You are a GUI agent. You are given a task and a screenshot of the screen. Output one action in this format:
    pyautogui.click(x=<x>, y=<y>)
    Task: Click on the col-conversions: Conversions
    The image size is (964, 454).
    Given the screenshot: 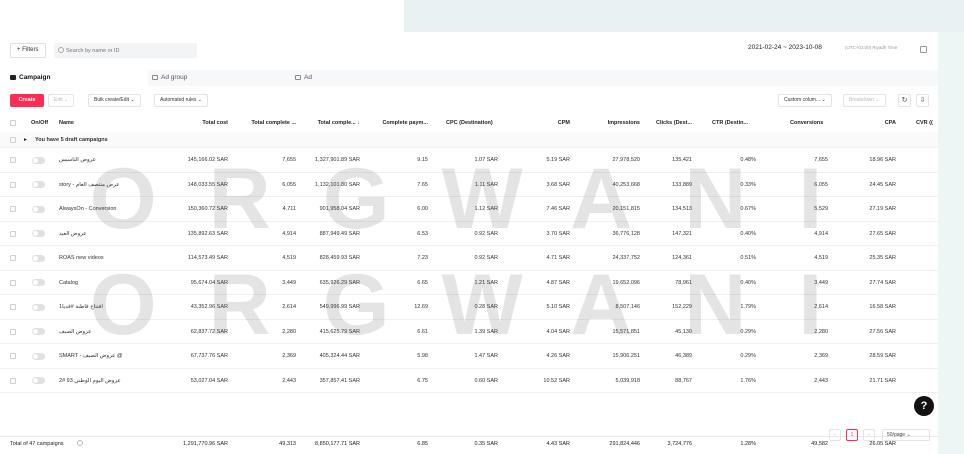 What is the action you would take?
    pyautogui.click(x=806, y=123)
    